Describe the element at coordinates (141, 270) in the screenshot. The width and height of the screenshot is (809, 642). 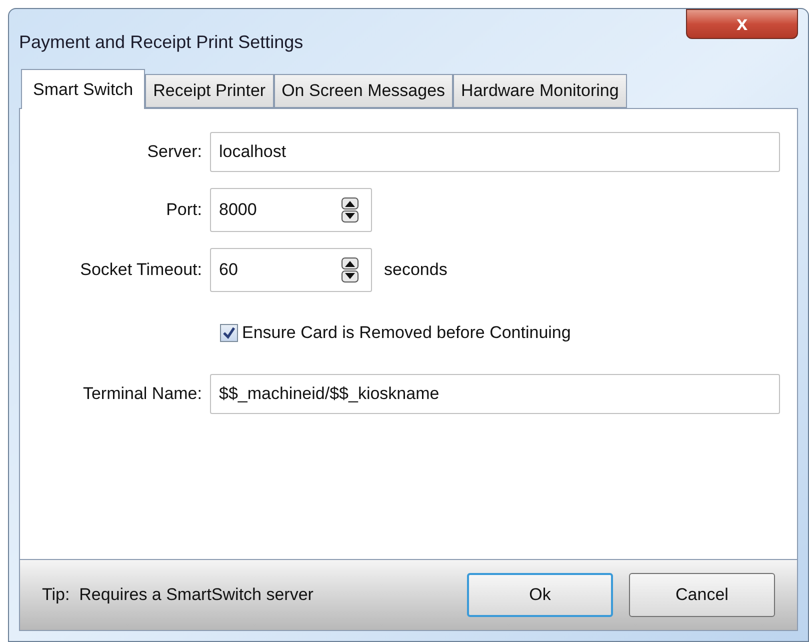
I see `field-label: Socket Timeout:` at that location.